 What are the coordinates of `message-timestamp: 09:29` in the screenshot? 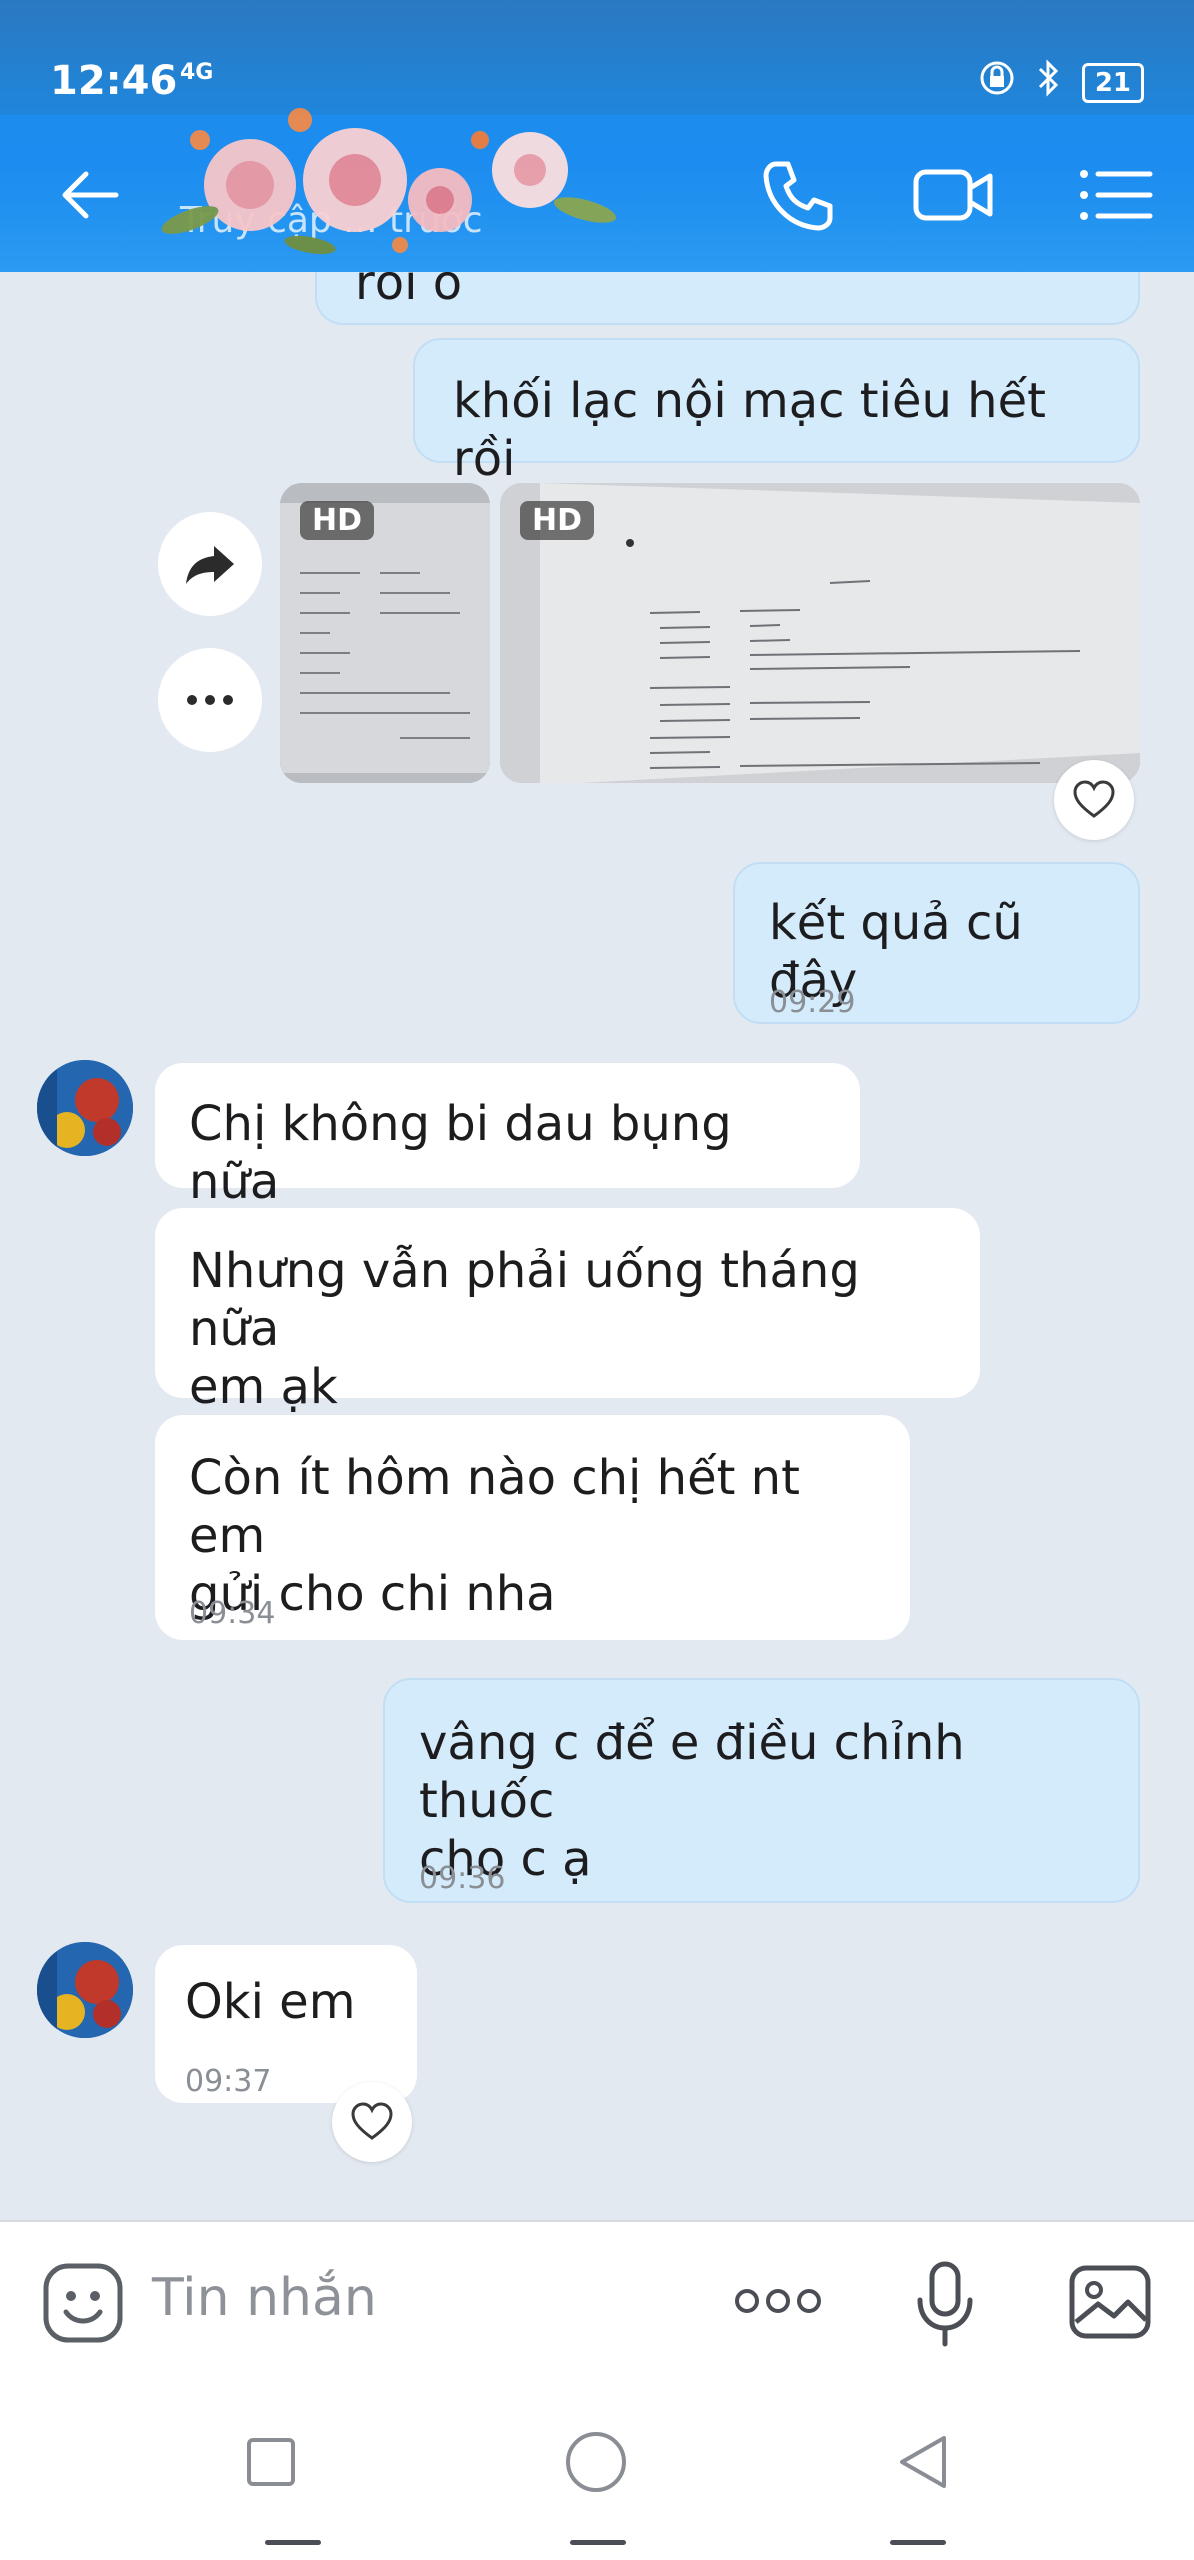 It's located at (812, 1002).